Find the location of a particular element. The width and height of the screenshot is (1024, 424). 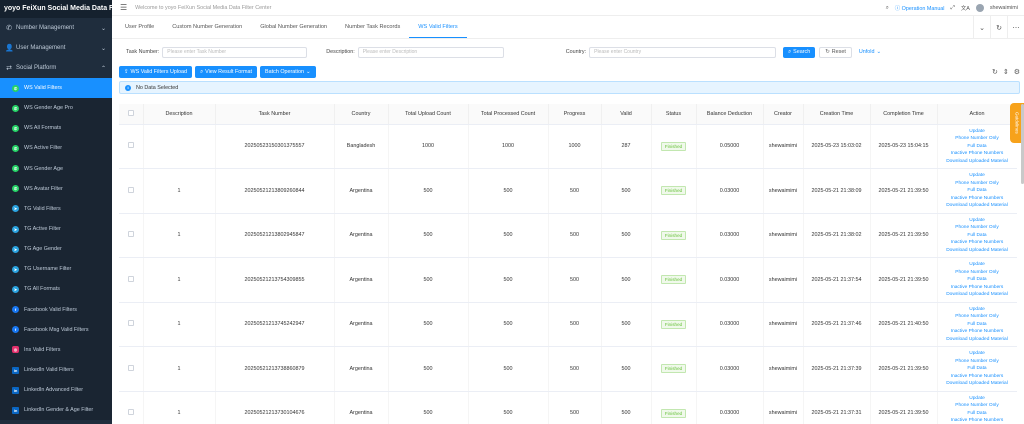

column-header: Status is located at coordinates (674, 114).